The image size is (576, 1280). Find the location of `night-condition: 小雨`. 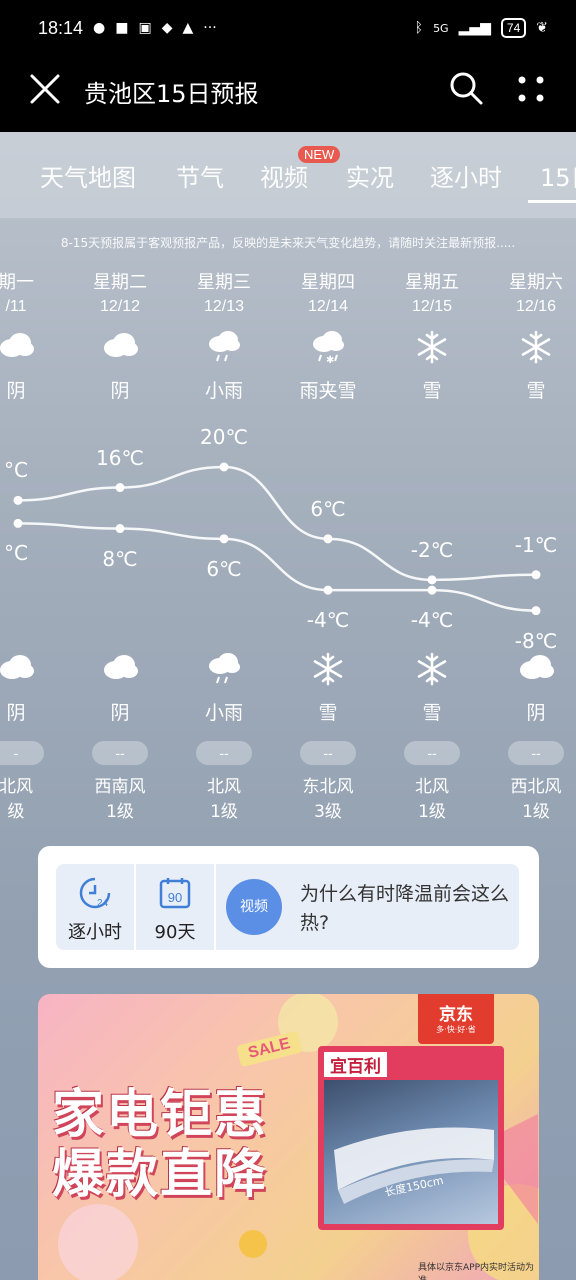

night-condition: 小雨 is located at coordinates (223, 713).